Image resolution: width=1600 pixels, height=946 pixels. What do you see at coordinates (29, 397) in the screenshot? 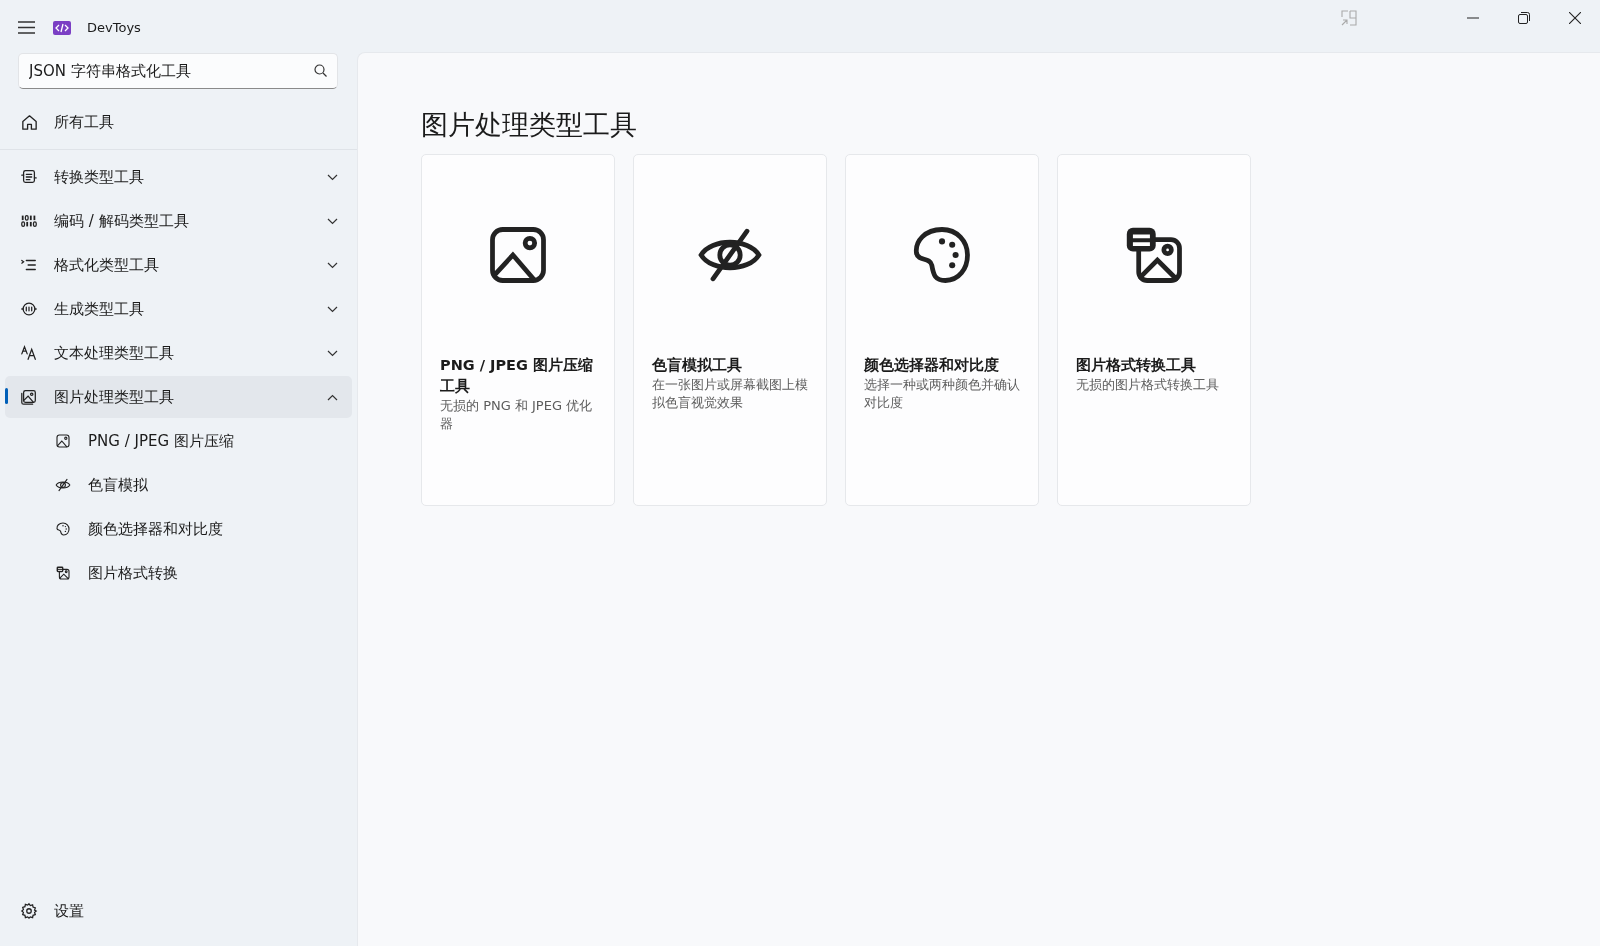
I see `image-stack-icon` at bounding box center [29, 397].